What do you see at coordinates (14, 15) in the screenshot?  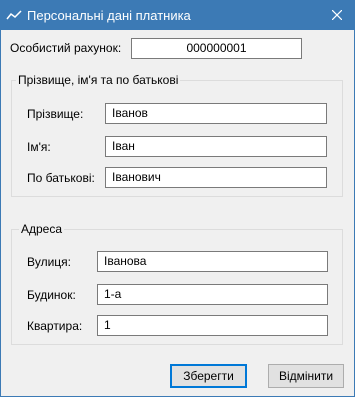 I see `chart-line-icon` at bounding box center [14, 15].